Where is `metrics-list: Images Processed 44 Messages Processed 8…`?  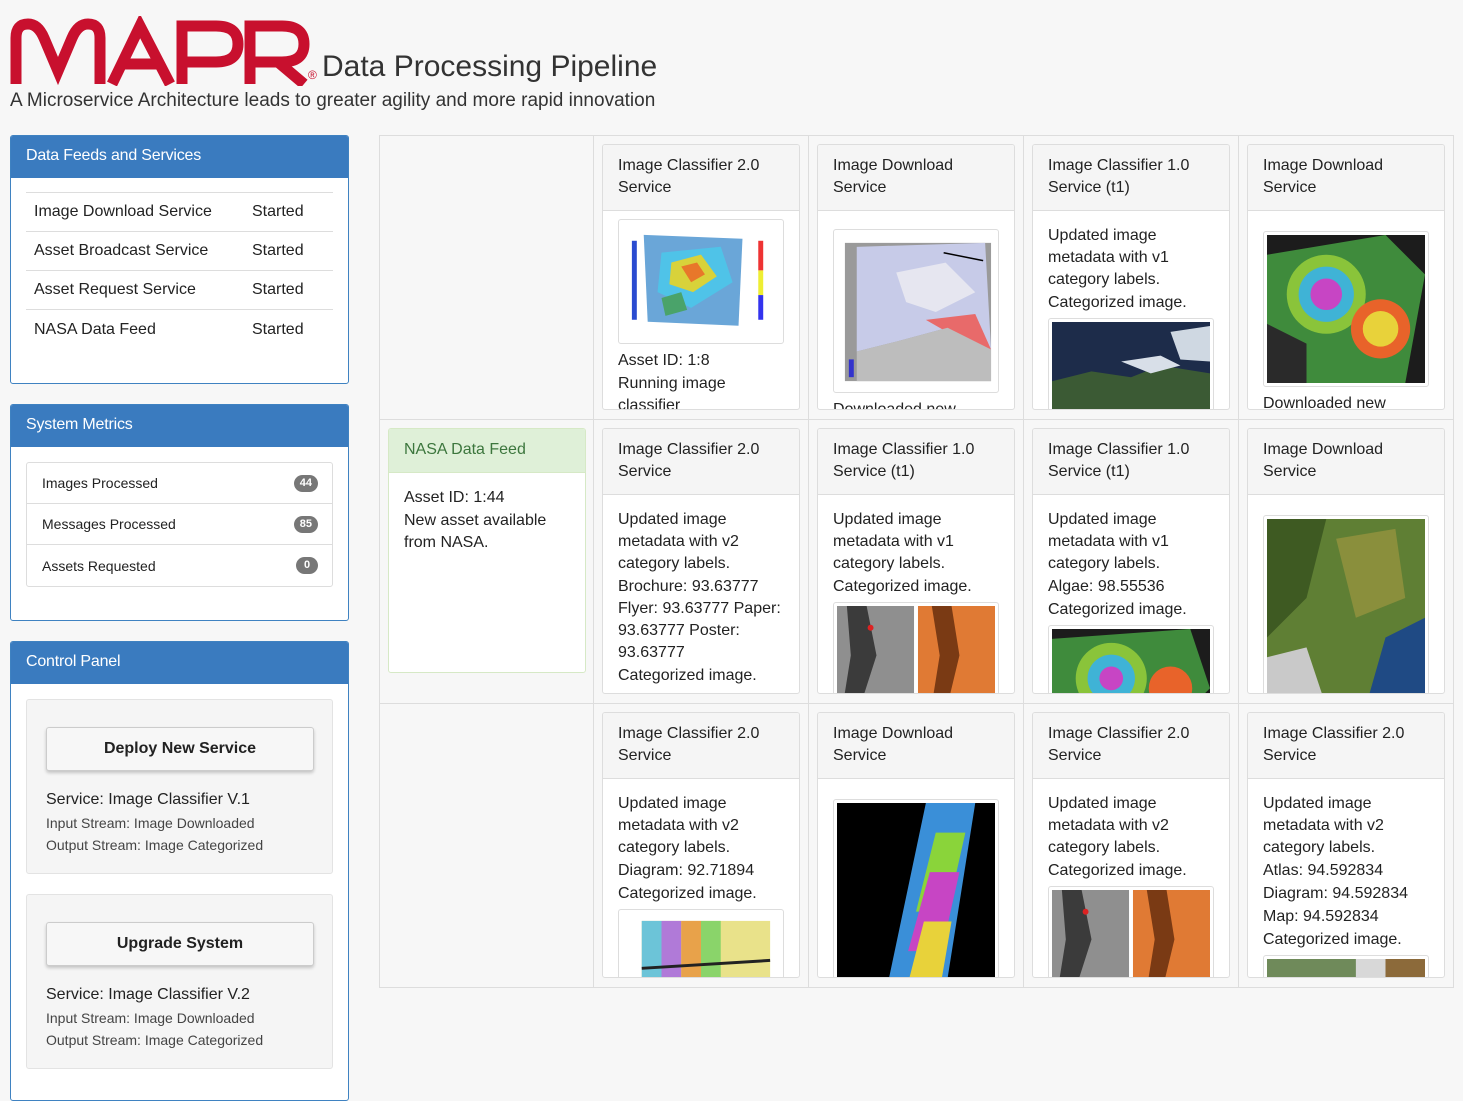 metrics-list: Images Processed 44 Messages Processed 8… is located at coordinates (179, 524).